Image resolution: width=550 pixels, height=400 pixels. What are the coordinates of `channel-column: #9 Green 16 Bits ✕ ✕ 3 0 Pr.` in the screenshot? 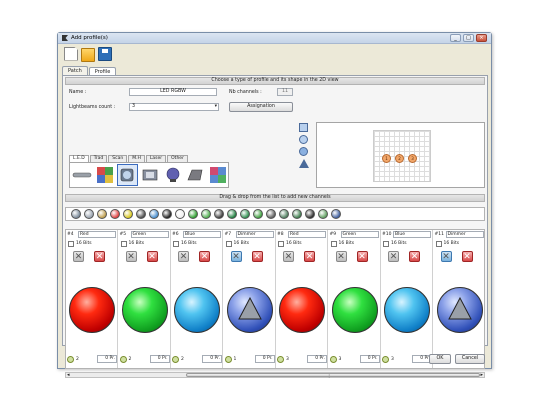 It's located at (355, 299).